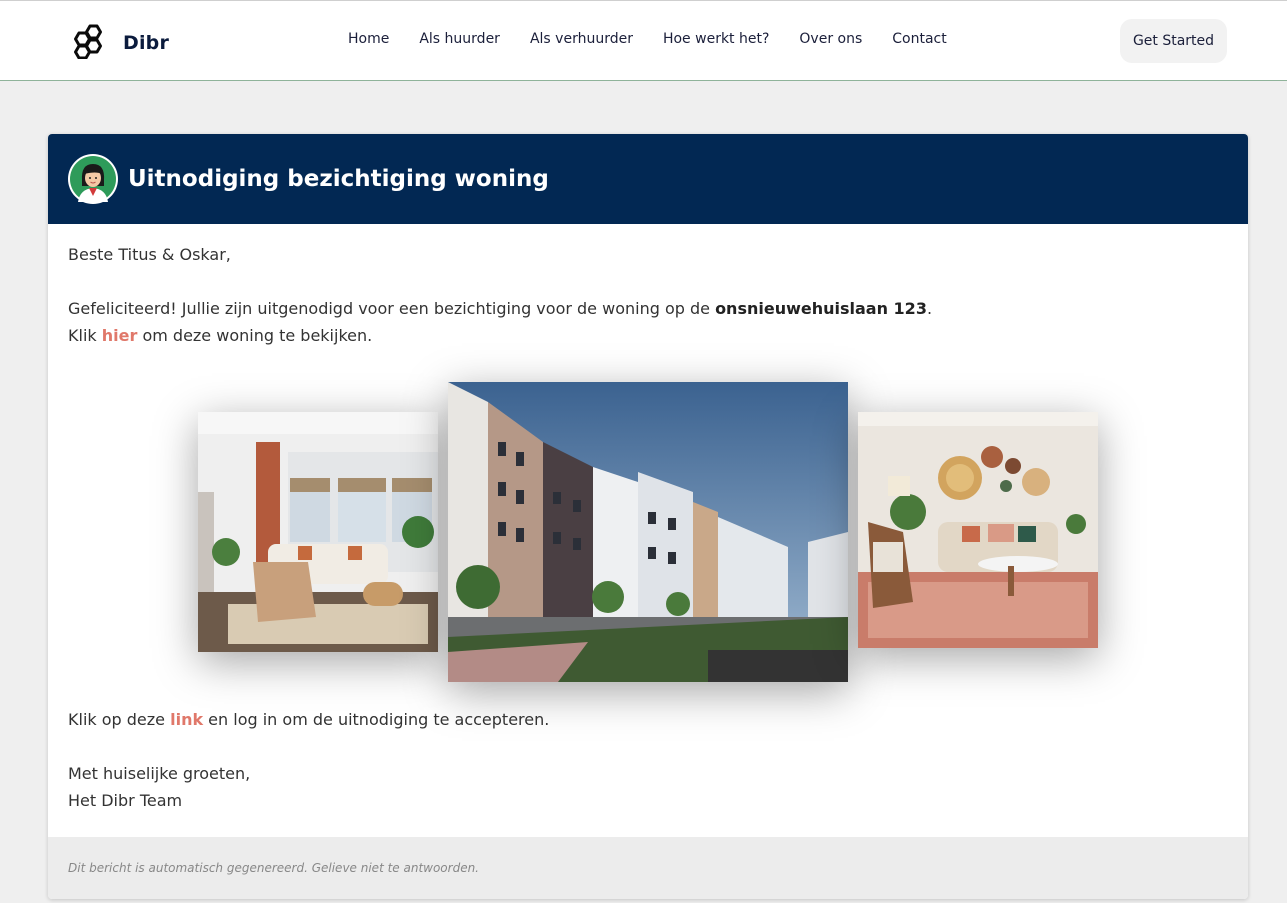 This screenshot has width=1287, height=903. What do you see at coordinates (338, 179) in the screenshot?
I see `email-title: Uitnodiging bezichtiging woning` at bounding box center [338, 179].